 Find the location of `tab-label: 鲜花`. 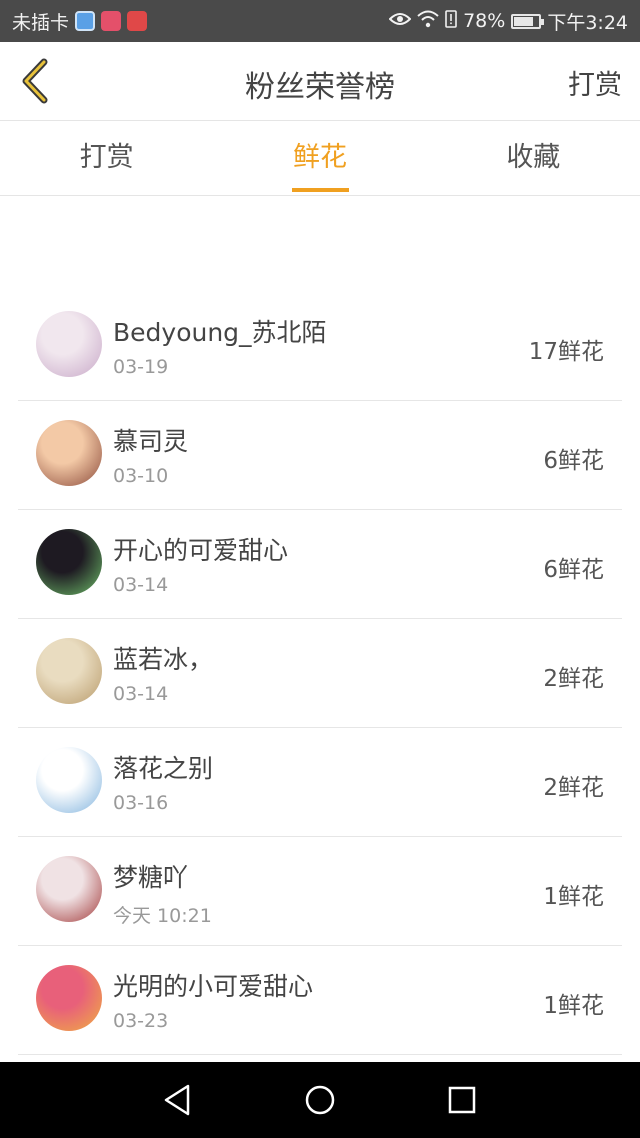

tab-label: 鲜花 is located at coordinates (319, 157).